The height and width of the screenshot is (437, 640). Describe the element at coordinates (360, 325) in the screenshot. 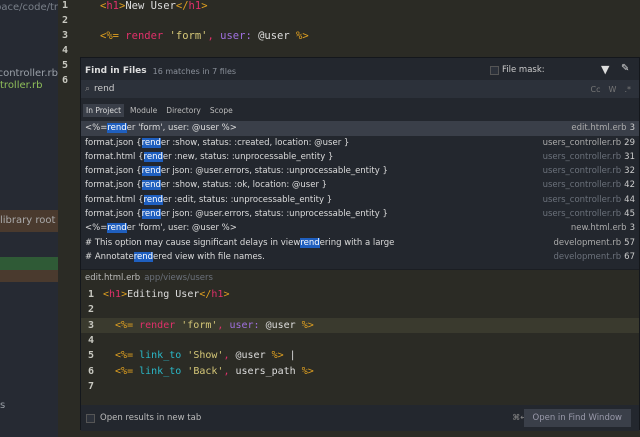

I see `preview-line: 3 <%= render 'form', user: @user %>` at that location.